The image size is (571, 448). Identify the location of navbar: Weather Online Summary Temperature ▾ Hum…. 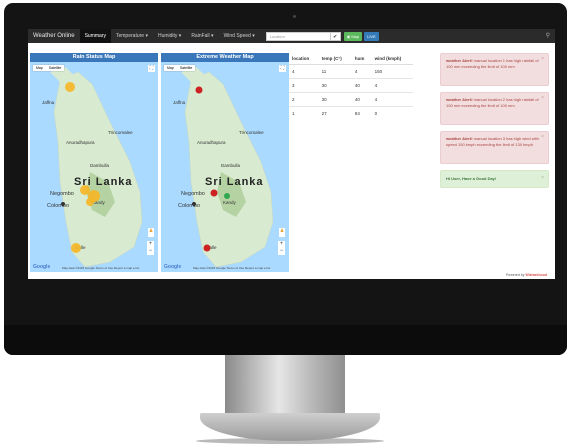
(291, 36).